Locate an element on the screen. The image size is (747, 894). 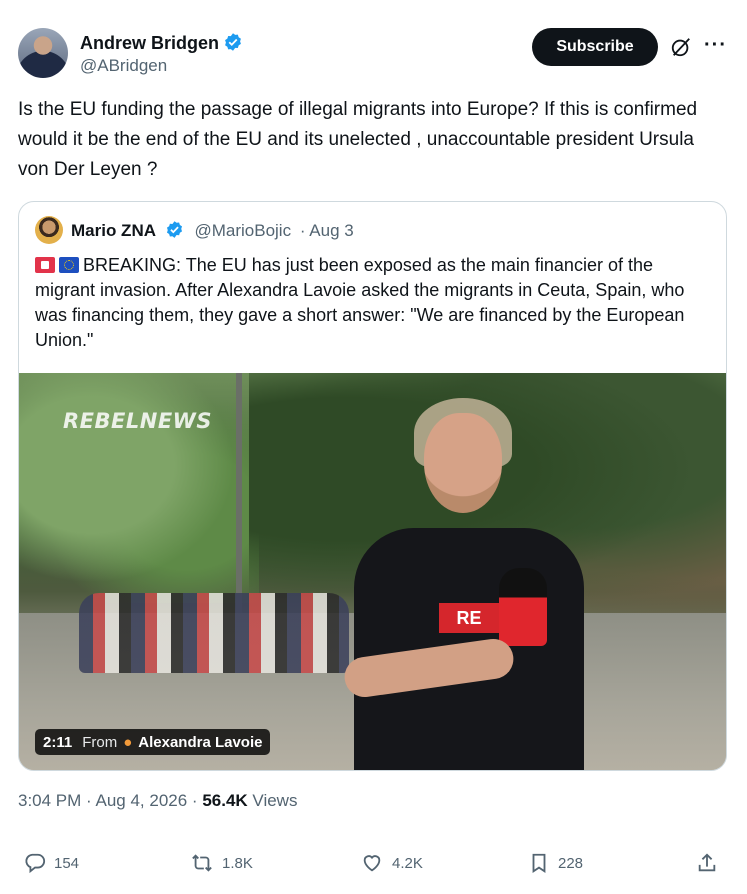
reply-count: 154 is located at coordinates (67, 863).